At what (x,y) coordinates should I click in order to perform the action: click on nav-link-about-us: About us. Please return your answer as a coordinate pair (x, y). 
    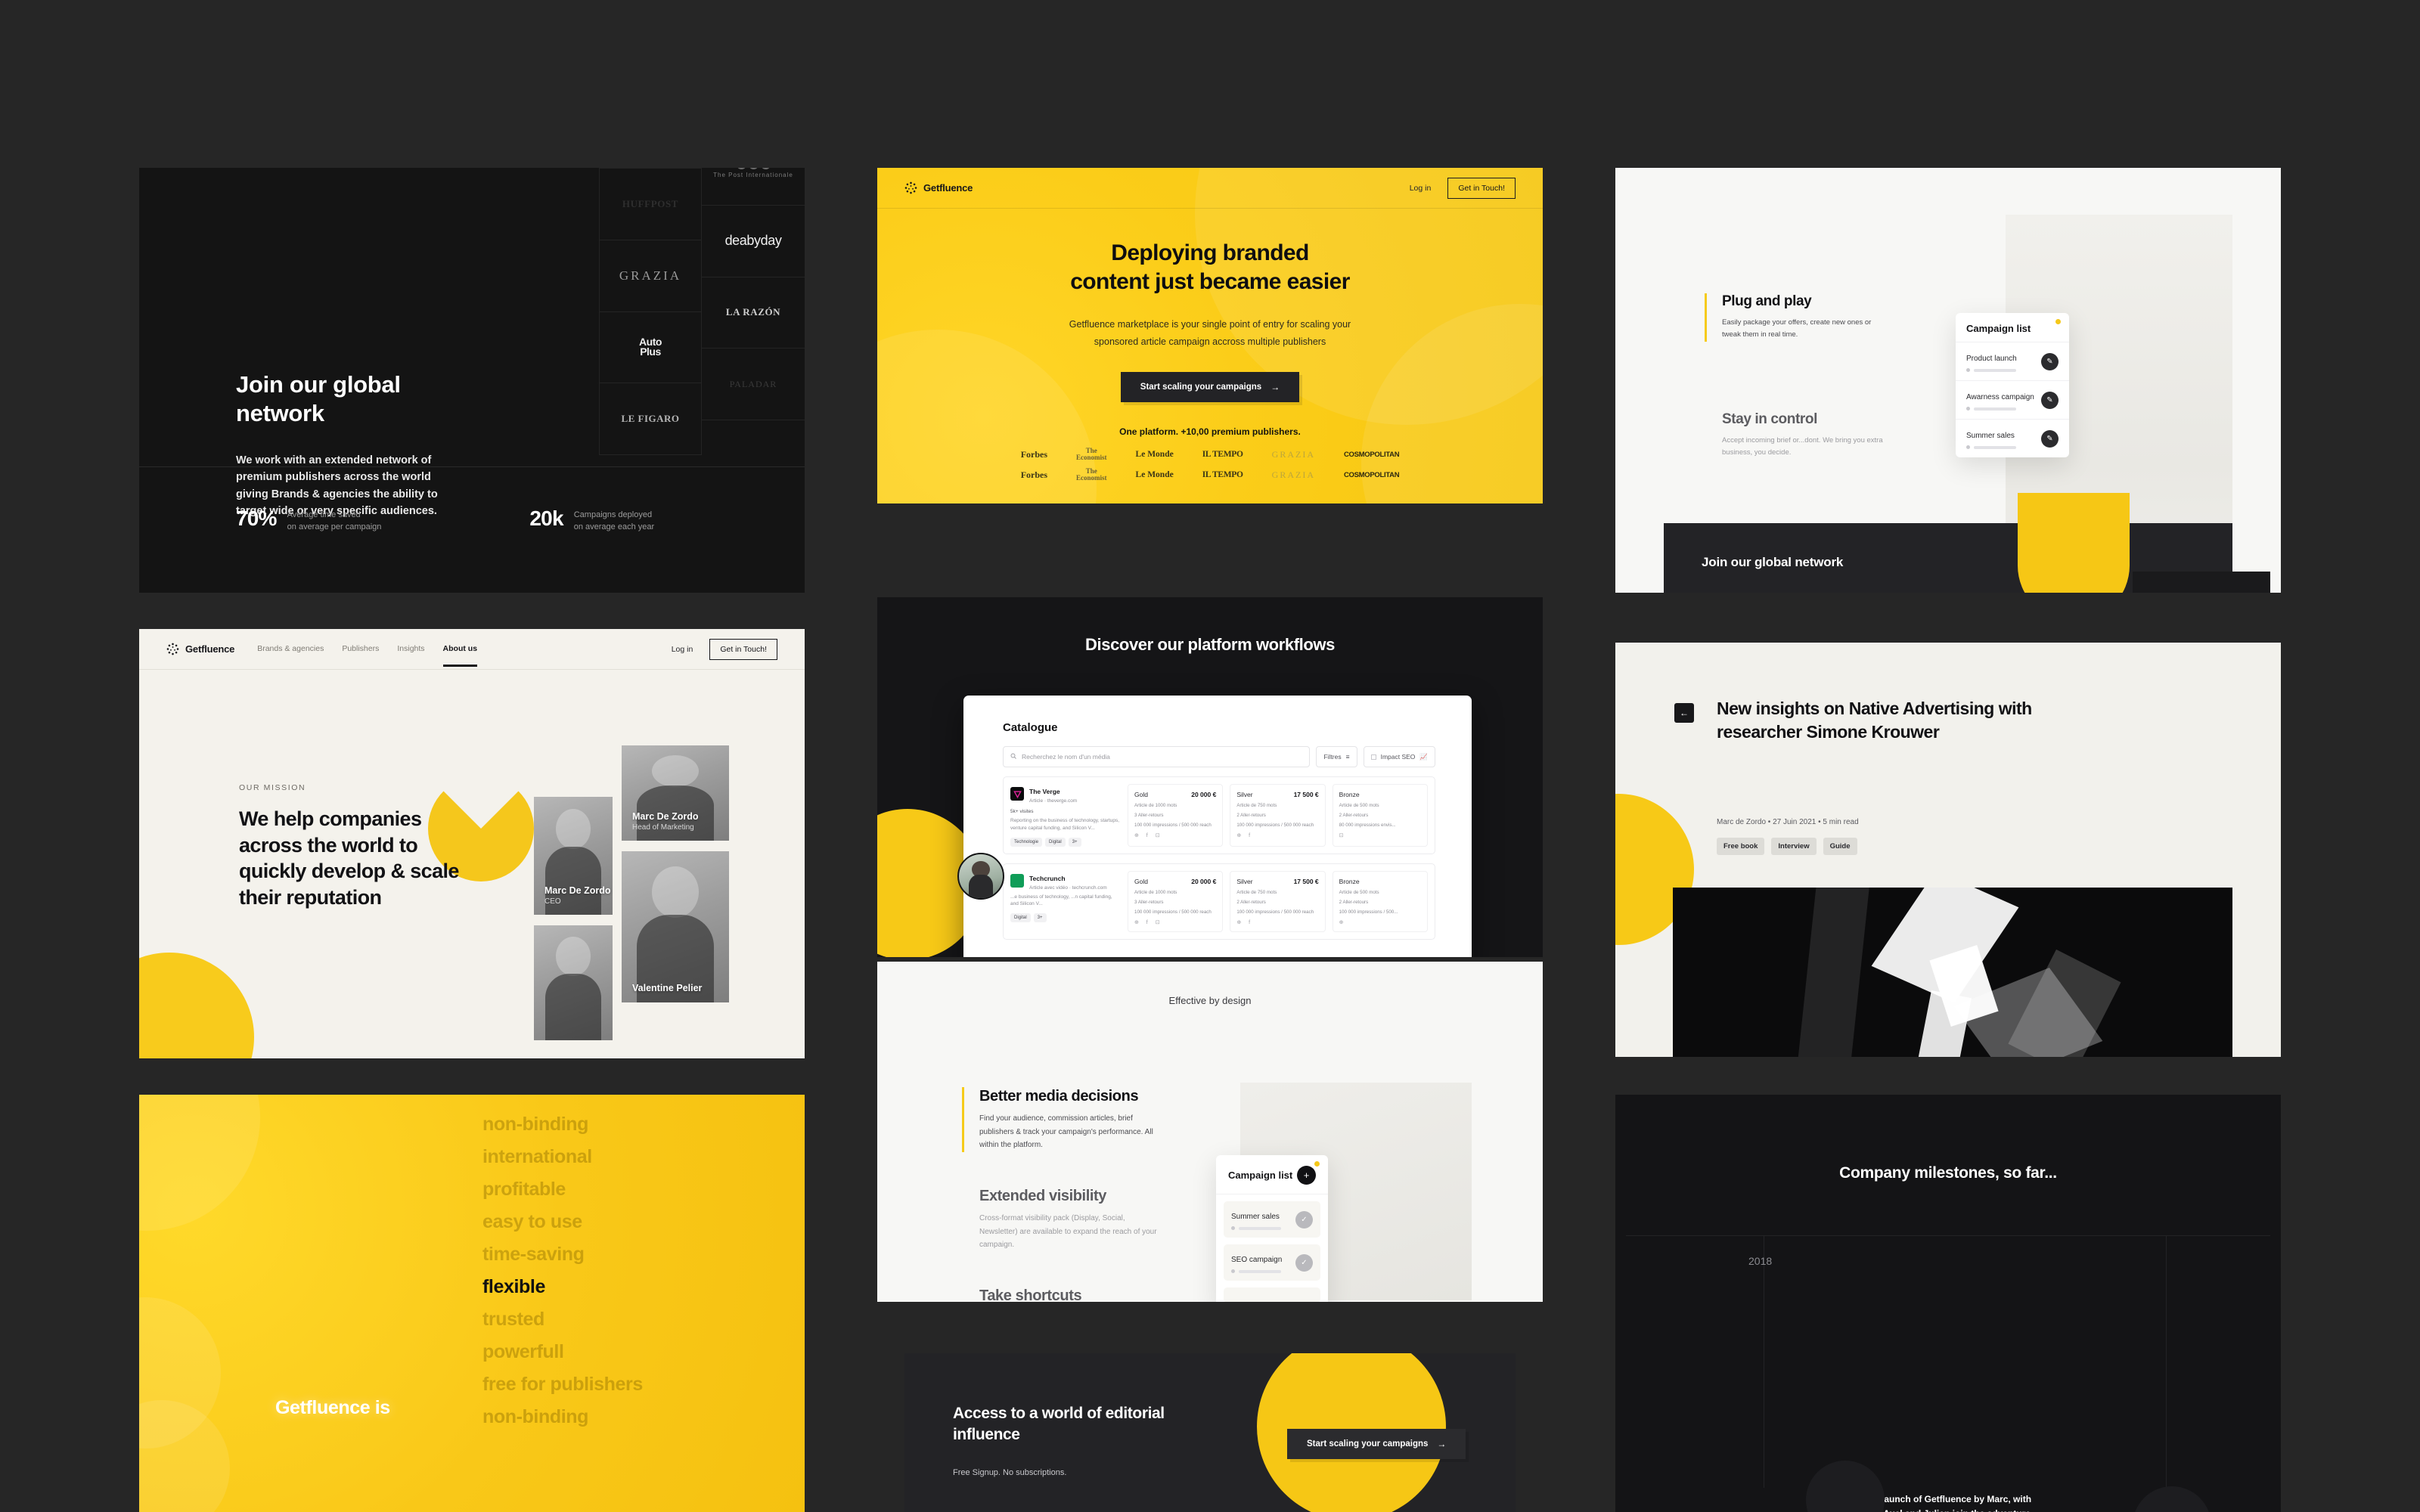
    Looking at the image, I should click on (459, 655).